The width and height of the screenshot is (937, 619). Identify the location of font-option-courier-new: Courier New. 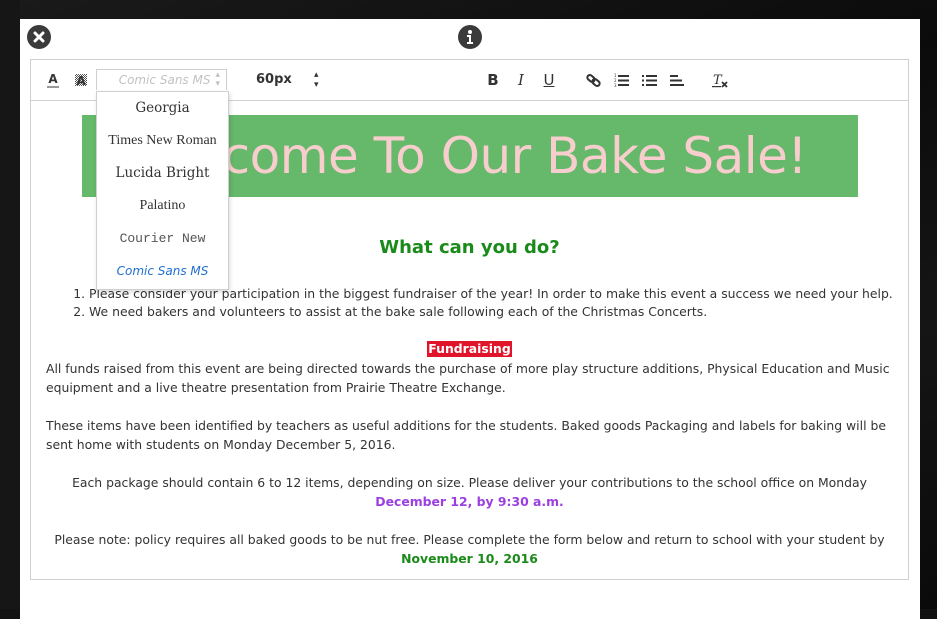
(162, 238).